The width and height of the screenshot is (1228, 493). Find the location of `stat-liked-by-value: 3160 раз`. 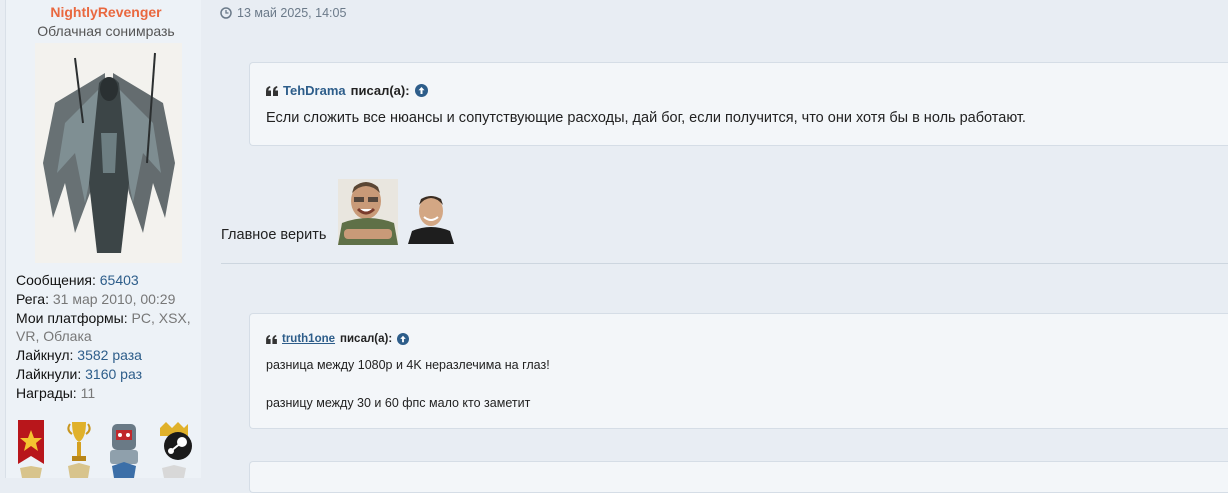

stat-liked-by-value: 3160 раз is located at coordinates (113, 374).